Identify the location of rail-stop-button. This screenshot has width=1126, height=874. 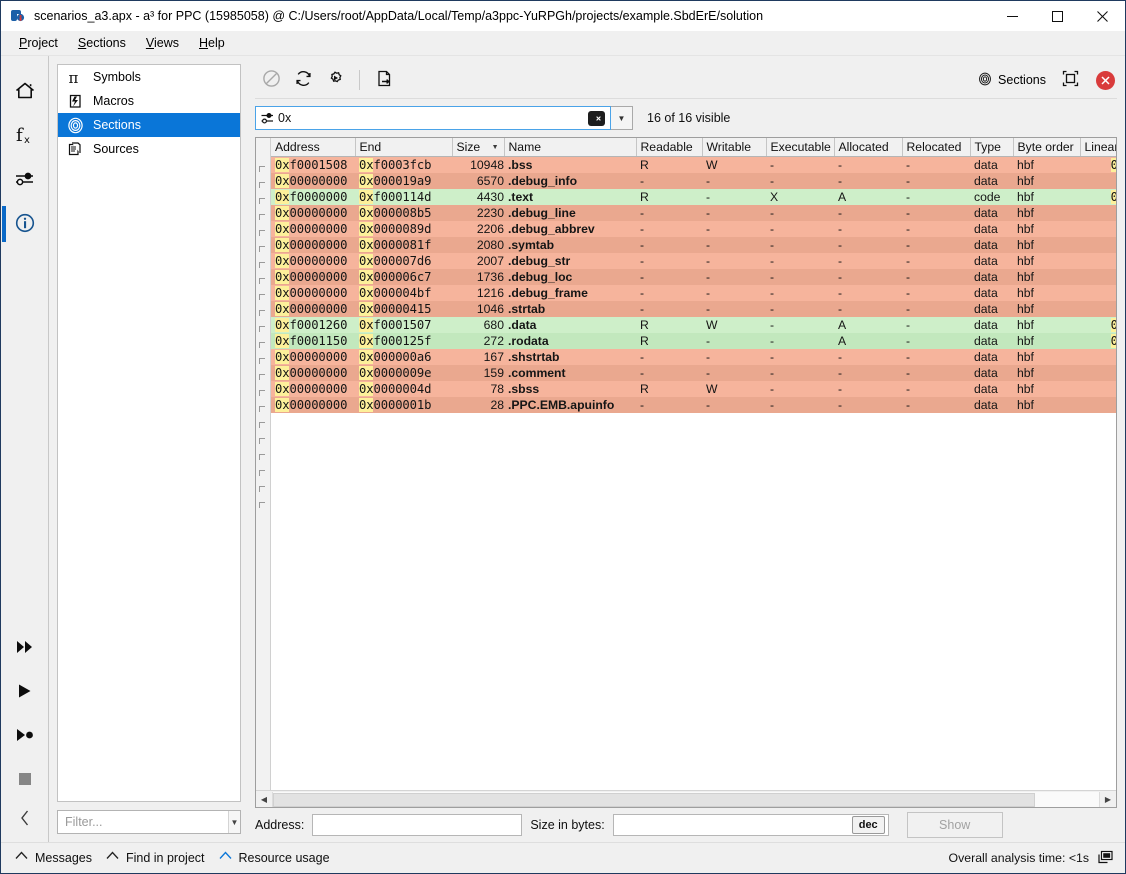
(25, 780).